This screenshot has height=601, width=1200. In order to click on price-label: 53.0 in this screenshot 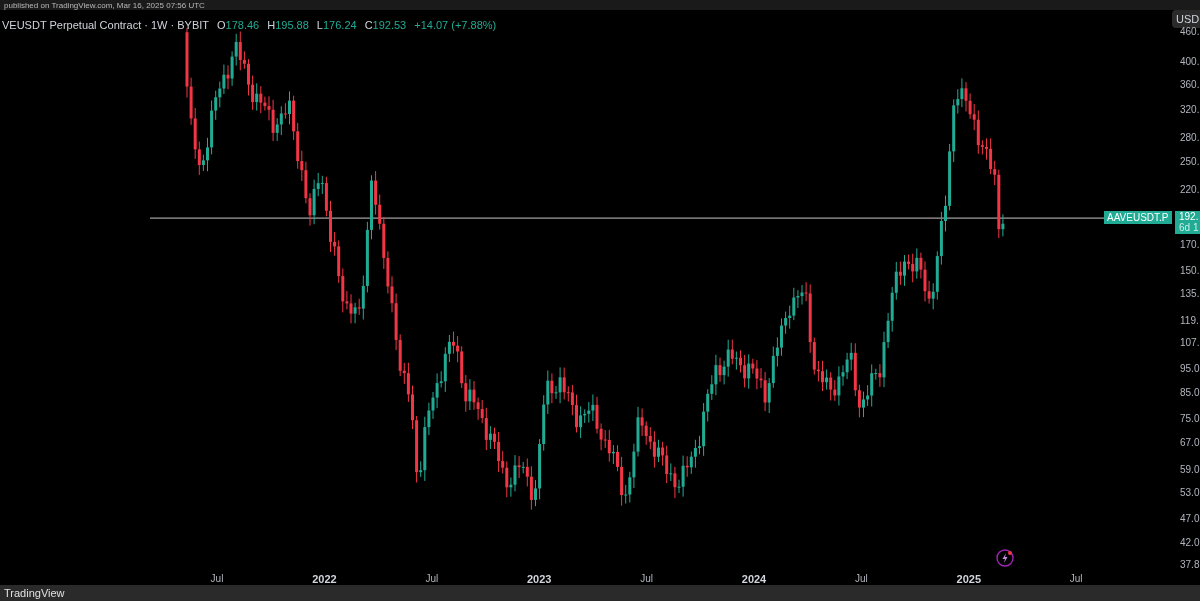, I will do `click(1190, 493)`.